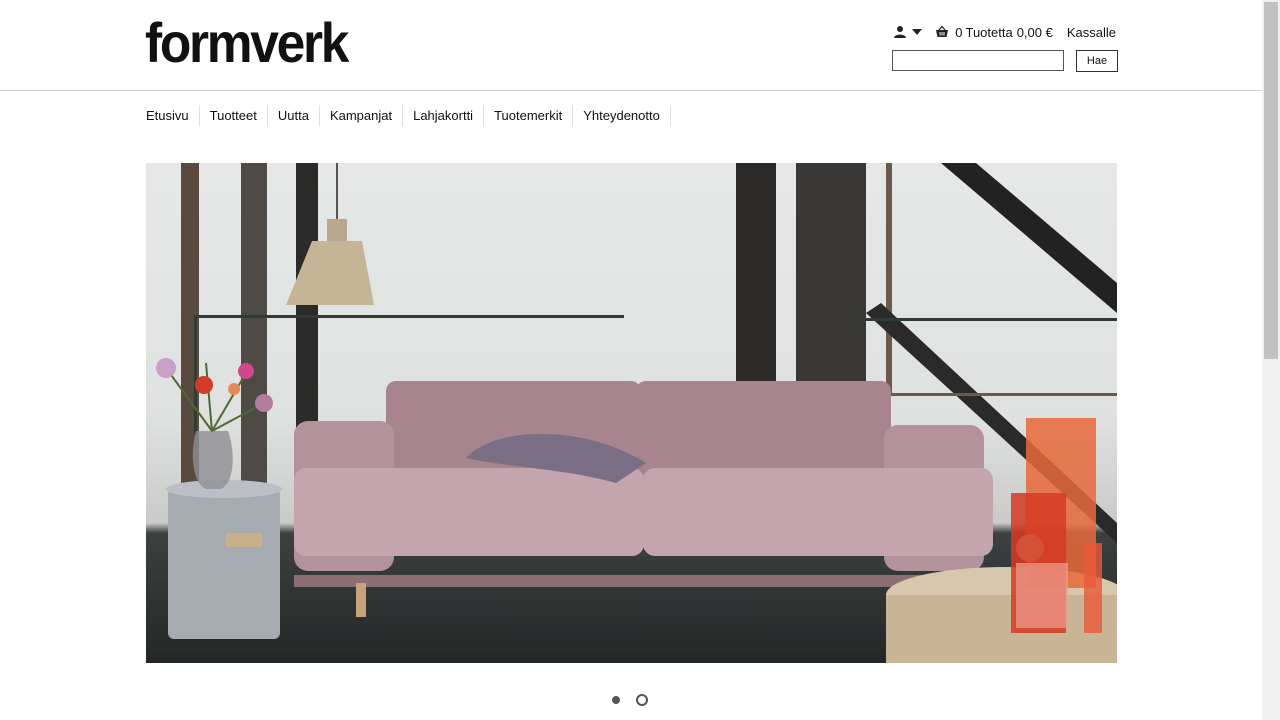 The height and width of the screenshot is (720, 1280). I want to click on checkout-link: Kassalle, so click(1091, 32).